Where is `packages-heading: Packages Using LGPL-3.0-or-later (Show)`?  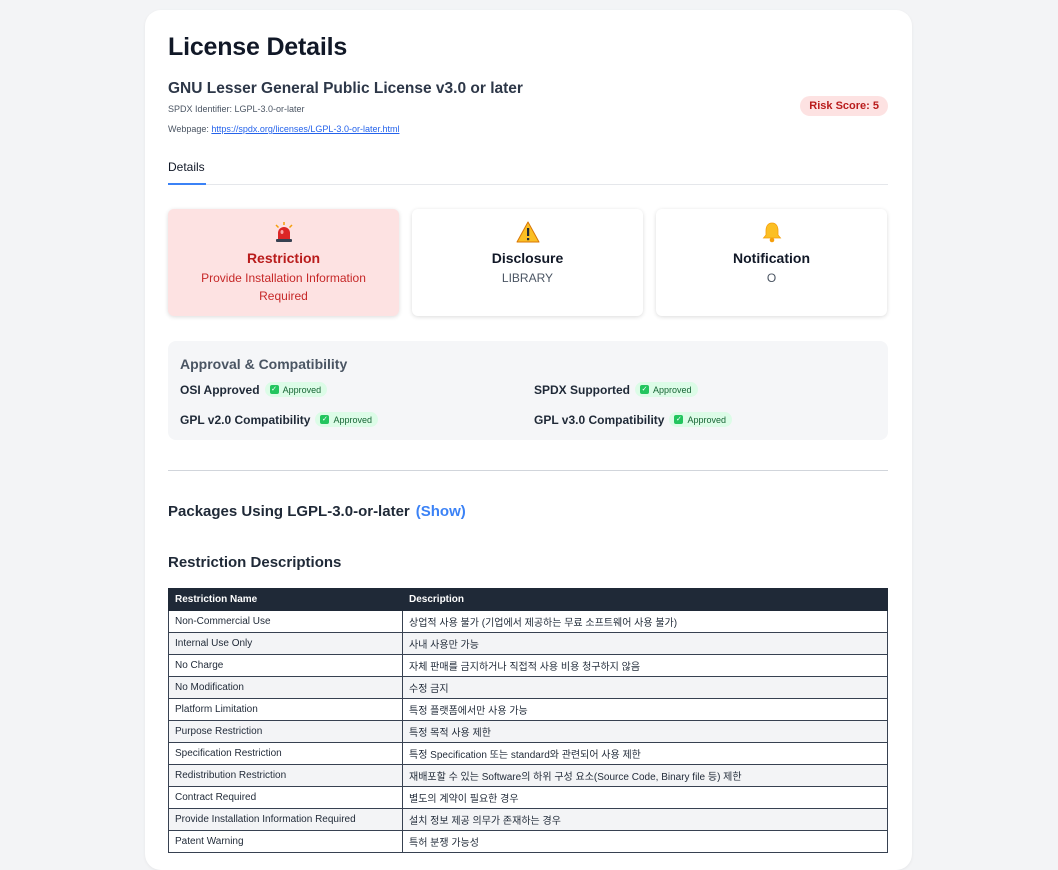 packages-heading: Packages Using LGPL-3.0-or-later (Show) is located at coordinates (317, 511).